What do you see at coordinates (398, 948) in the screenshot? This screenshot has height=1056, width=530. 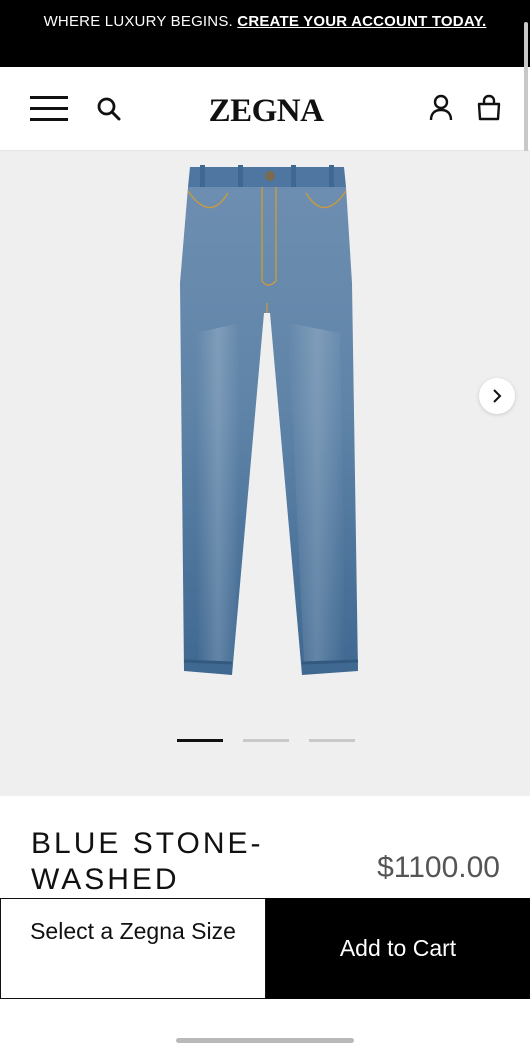 I see `add-to-cart-button: Add to Cart` at bounding box center [398, 948].